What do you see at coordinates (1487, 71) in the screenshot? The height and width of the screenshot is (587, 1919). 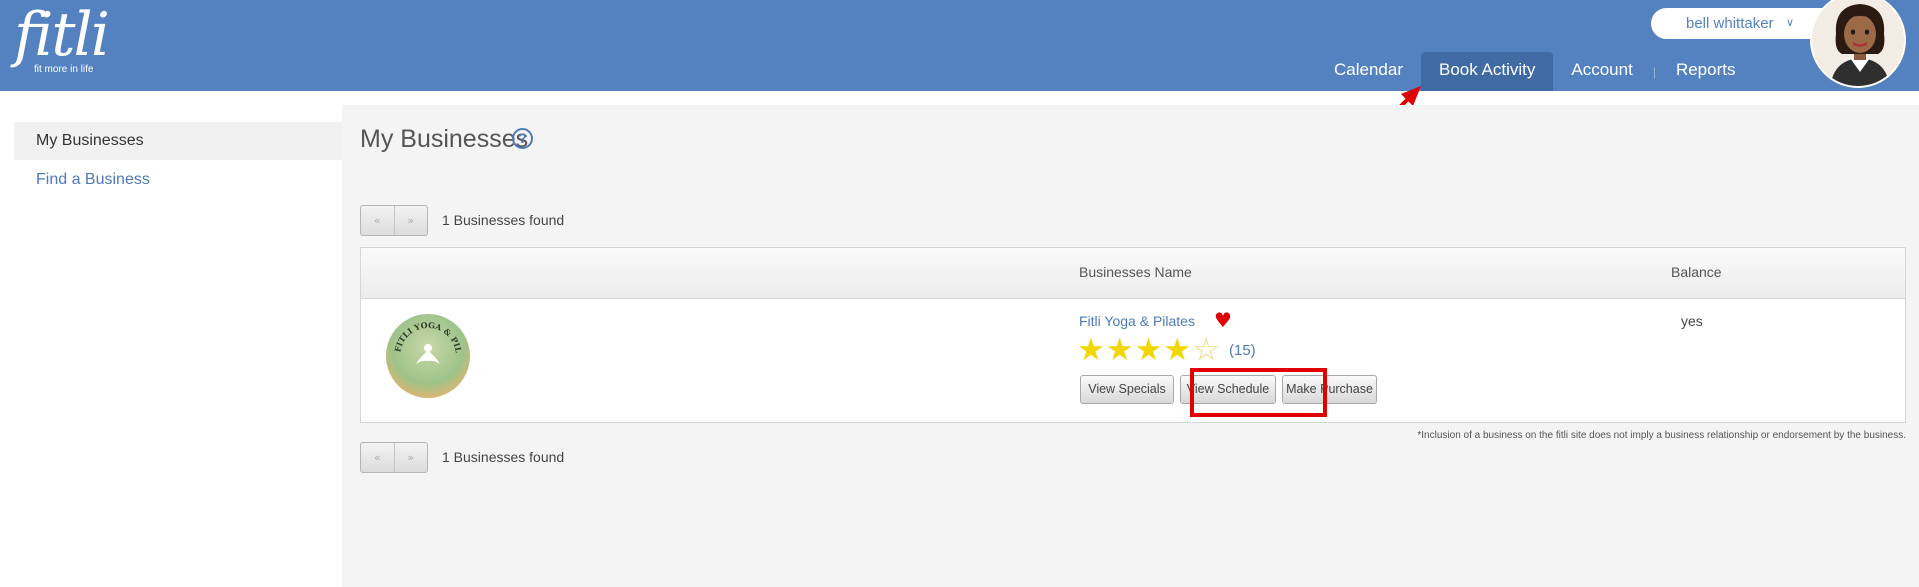 I see `nav-book-activity: Book Activity` at bounding box center [1487, 71].